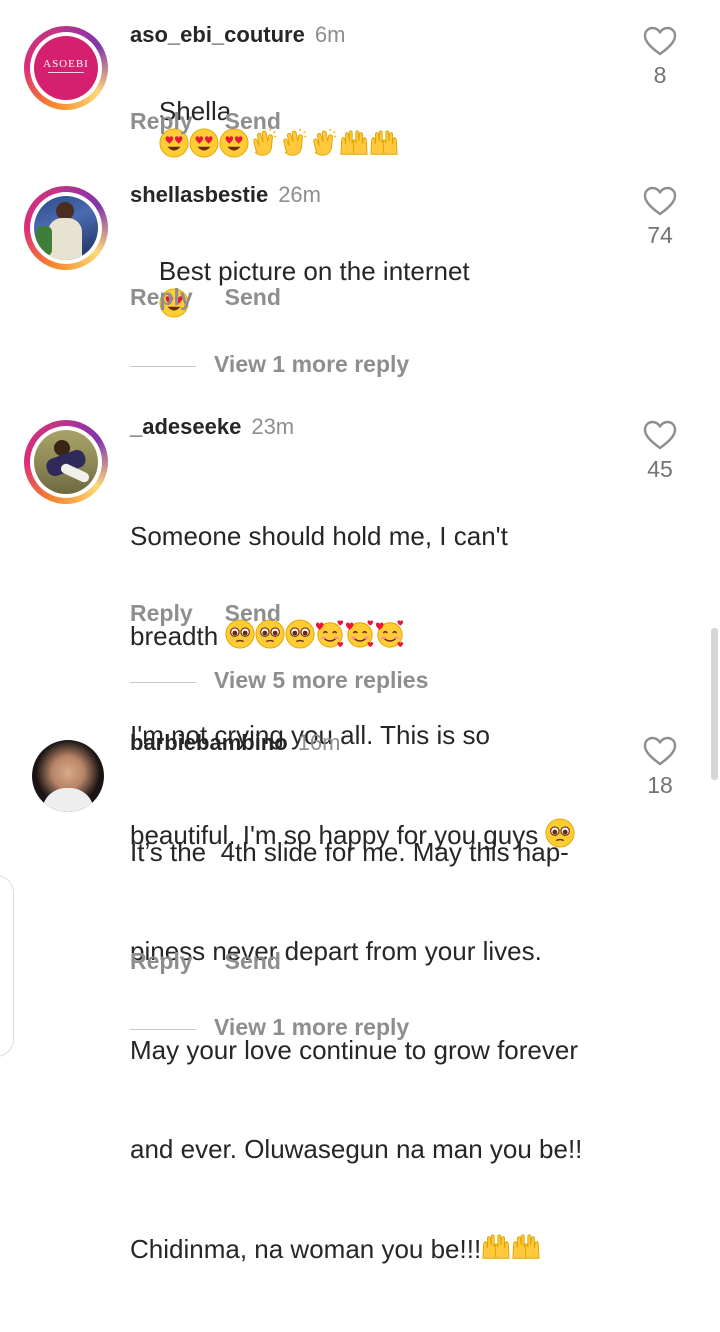 This screenshot has width=720, height=1332. What do you see at coordinates (66, 64) in the screenshot?
I see `asoebi-logo: ASOEBI` at bounding box center [66, 64].